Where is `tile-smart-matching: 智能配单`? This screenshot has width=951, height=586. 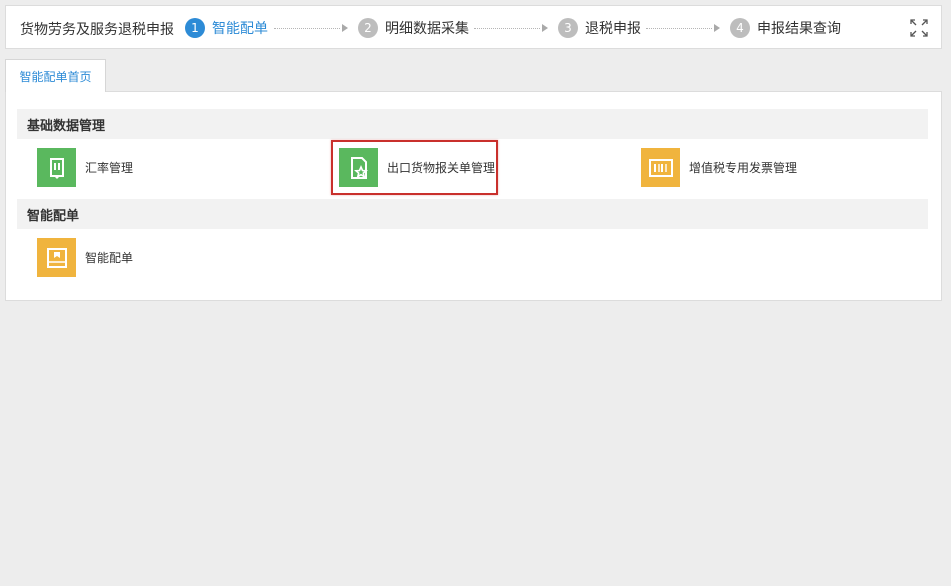 tile-smart-matching: 智能配单 is located at coordinates (85, 257).